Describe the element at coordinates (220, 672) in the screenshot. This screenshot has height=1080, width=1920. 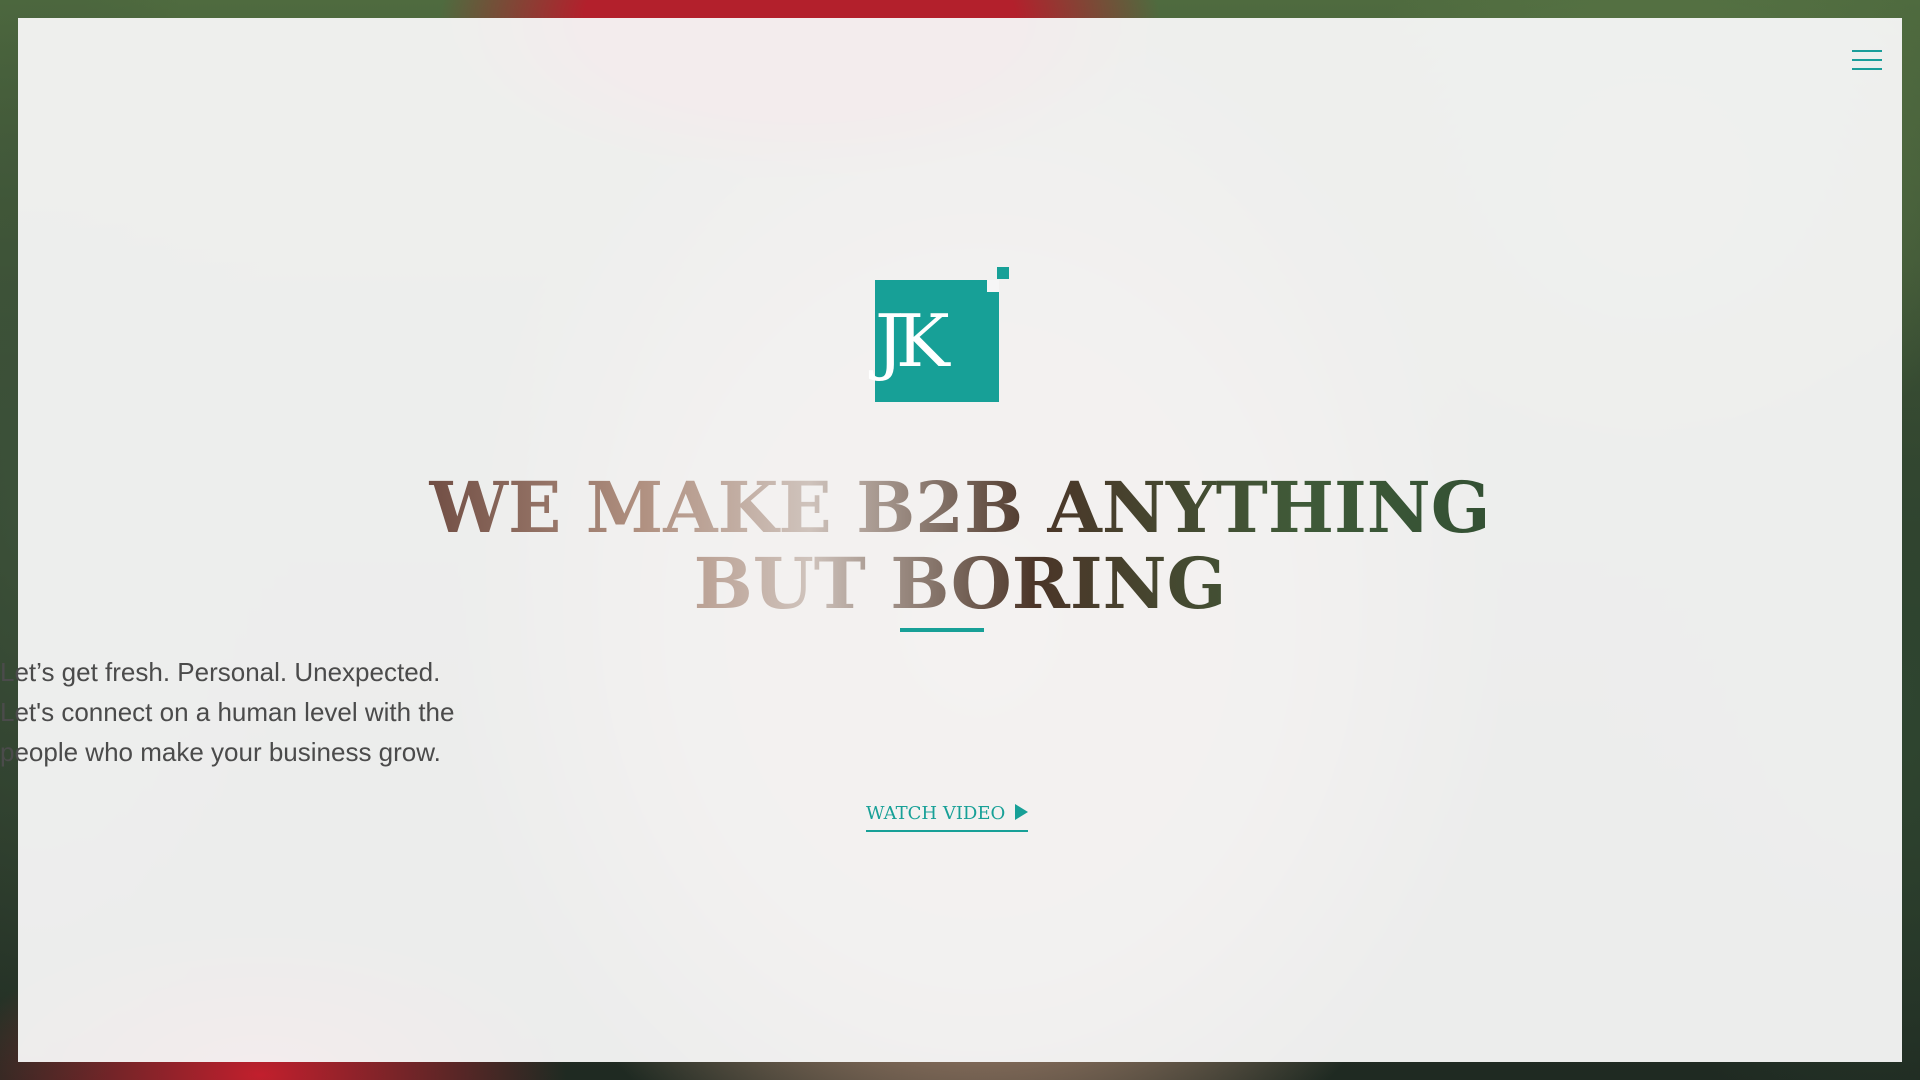
I see `tagline-line-1: Let’s get fresh. Personal. Unexpected.` at that location.